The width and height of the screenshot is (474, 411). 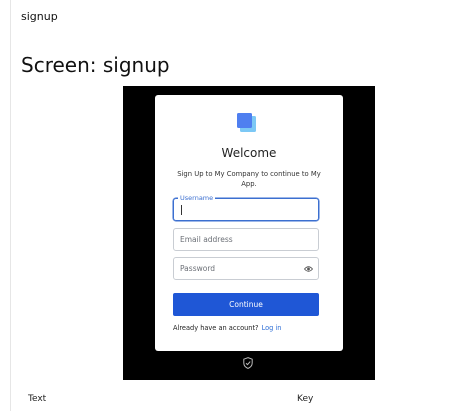 What do you see at coordinates (246, 122) in the screenshot?
I see `stacked-cards-logo-icon` at bounding box center [246, 122].